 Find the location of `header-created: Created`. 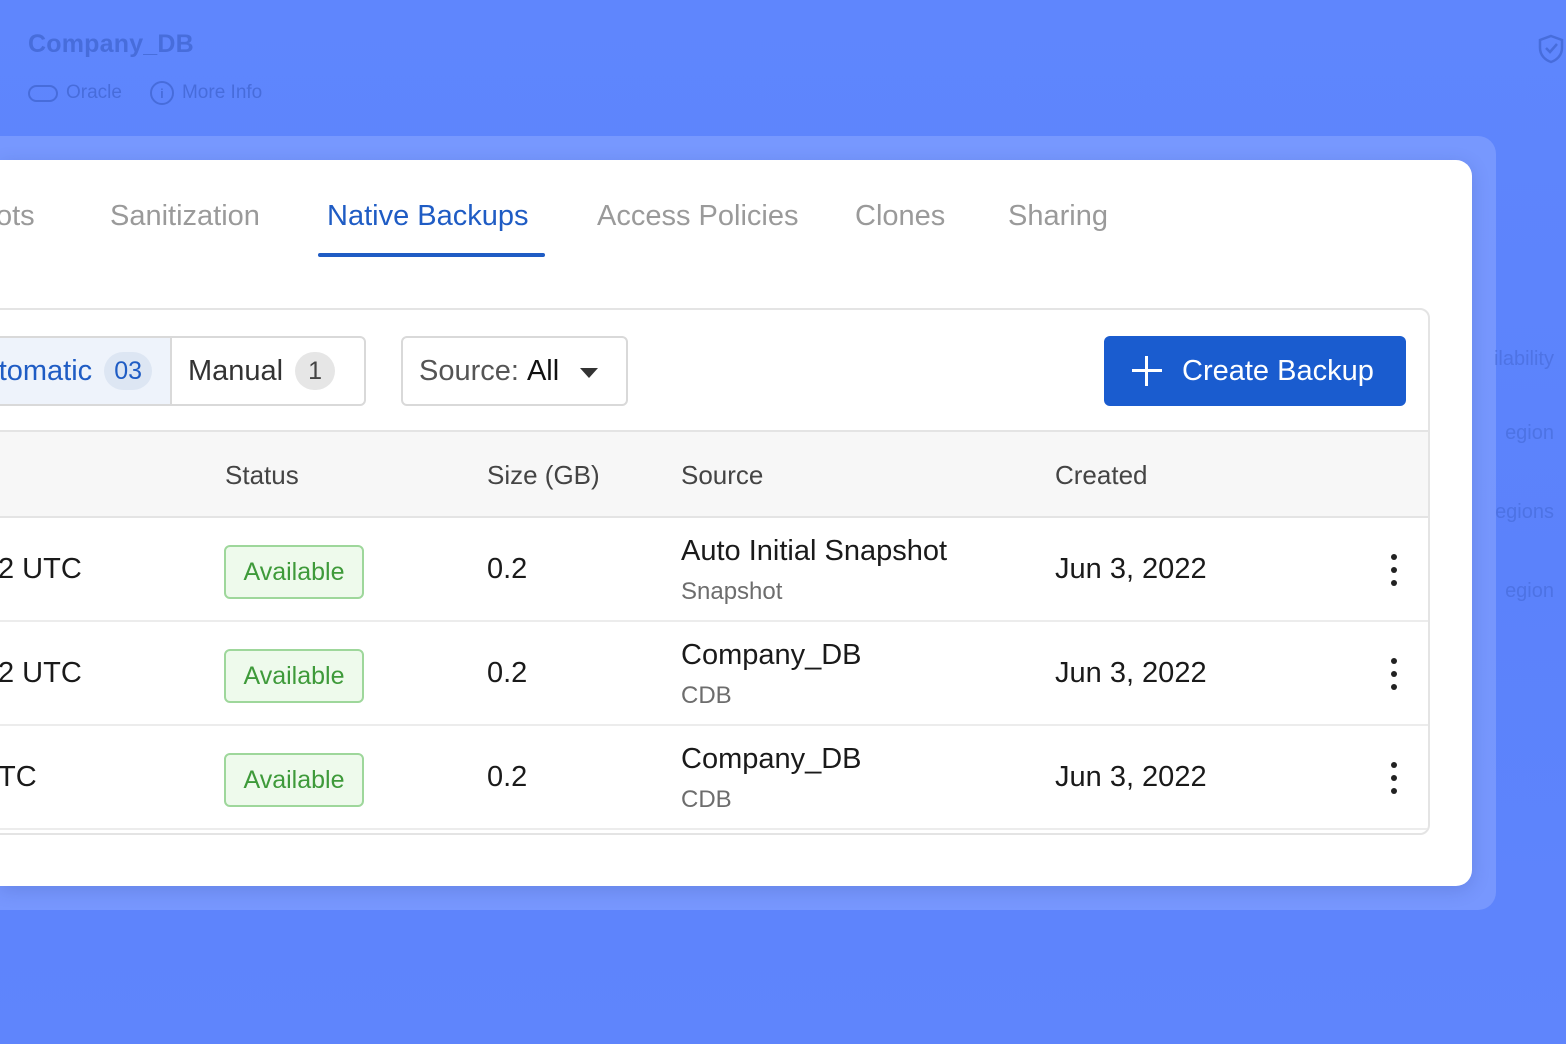

header-created: Created is located at coordinates (1101, 475).